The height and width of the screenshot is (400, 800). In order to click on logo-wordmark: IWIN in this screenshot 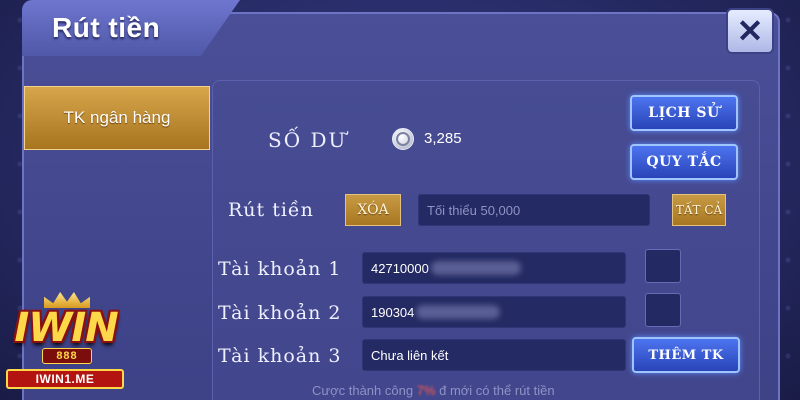, I will do `click(66, 328)`.